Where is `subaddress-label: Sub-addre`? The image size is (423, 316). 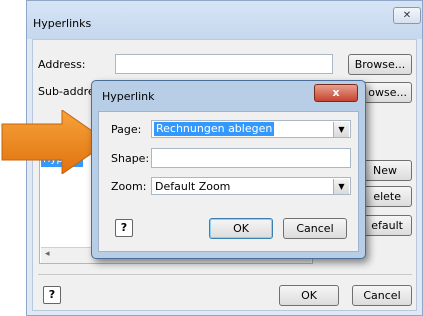
subaddress-label: Sub-addre is located at coordinates (66, 91).